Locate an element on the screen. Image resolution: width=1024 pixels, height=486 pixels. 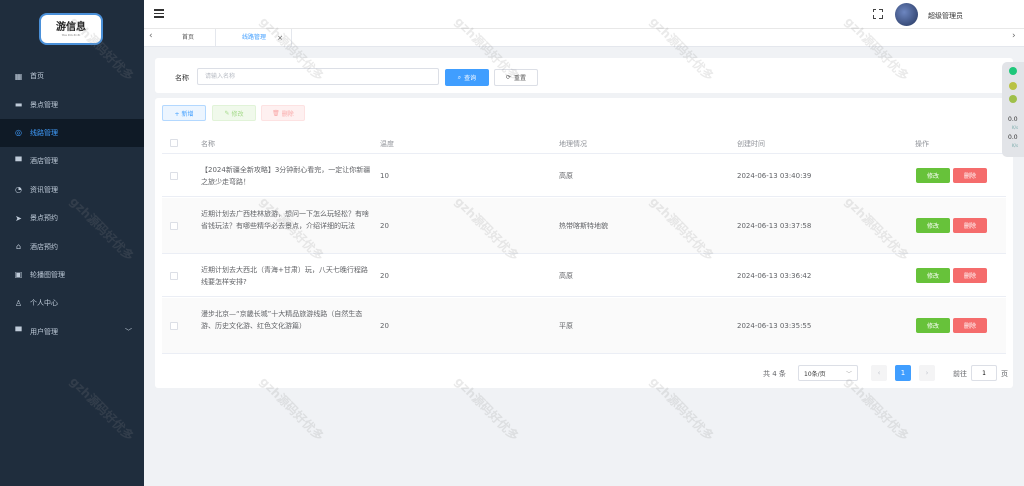
refresh-icon: ⟳ is located at coordinates (508, 77).